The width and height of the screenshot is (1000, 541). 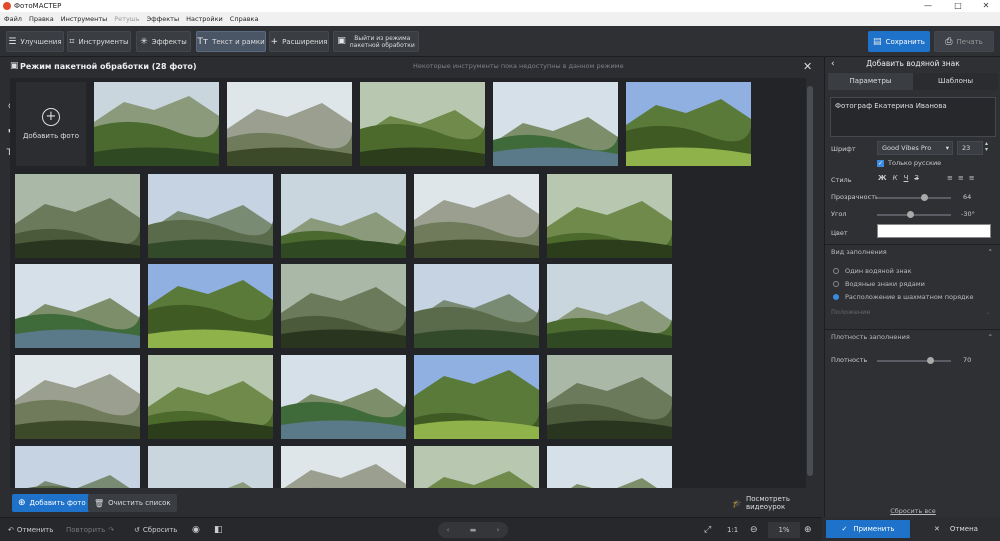 I want to click on opacity-slider, so click(x=914, y=197).